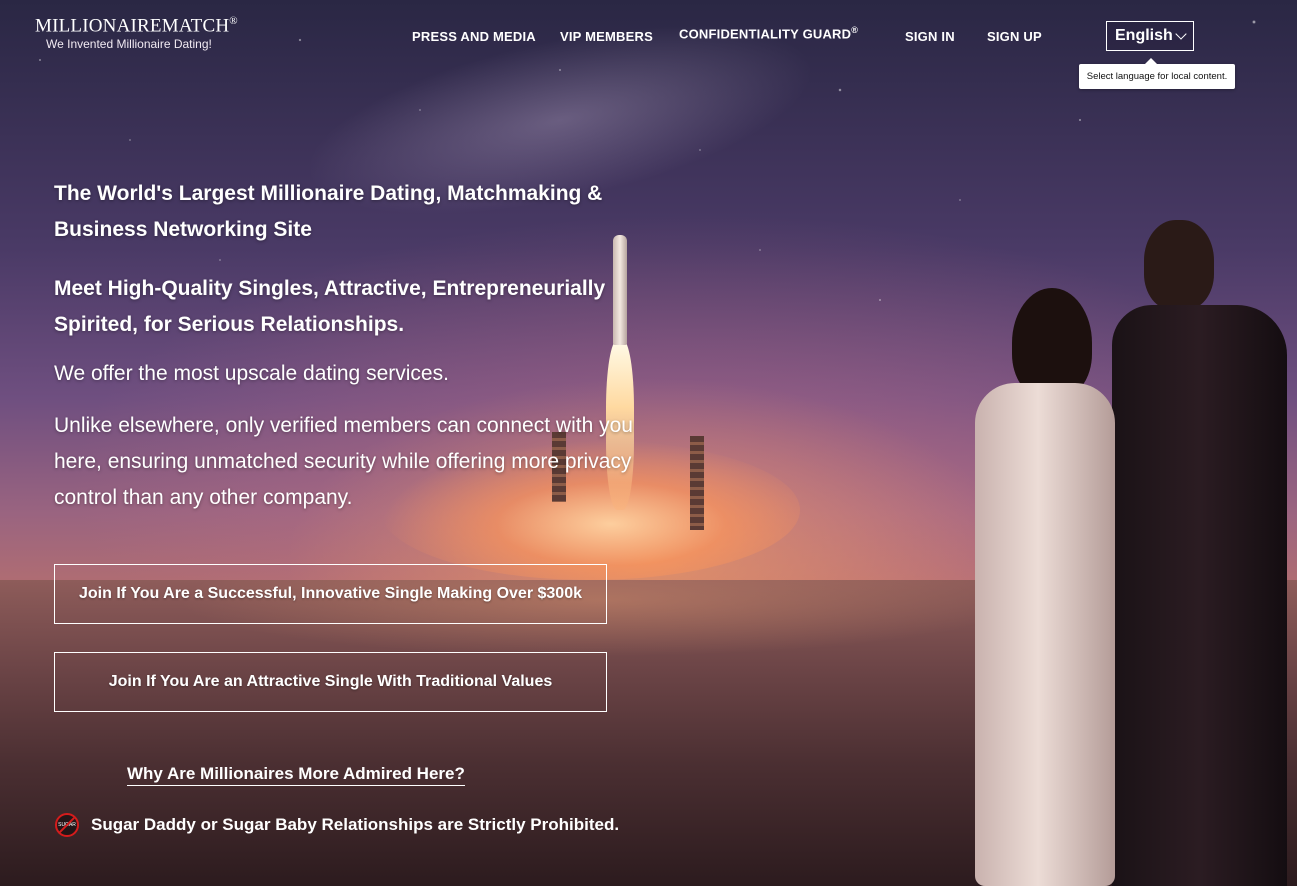  Describe the element at coordinates (296, 775) in the screenshot. I see `why-millionaires-link: Why Are Millionaires More Admired Here?` at that location.